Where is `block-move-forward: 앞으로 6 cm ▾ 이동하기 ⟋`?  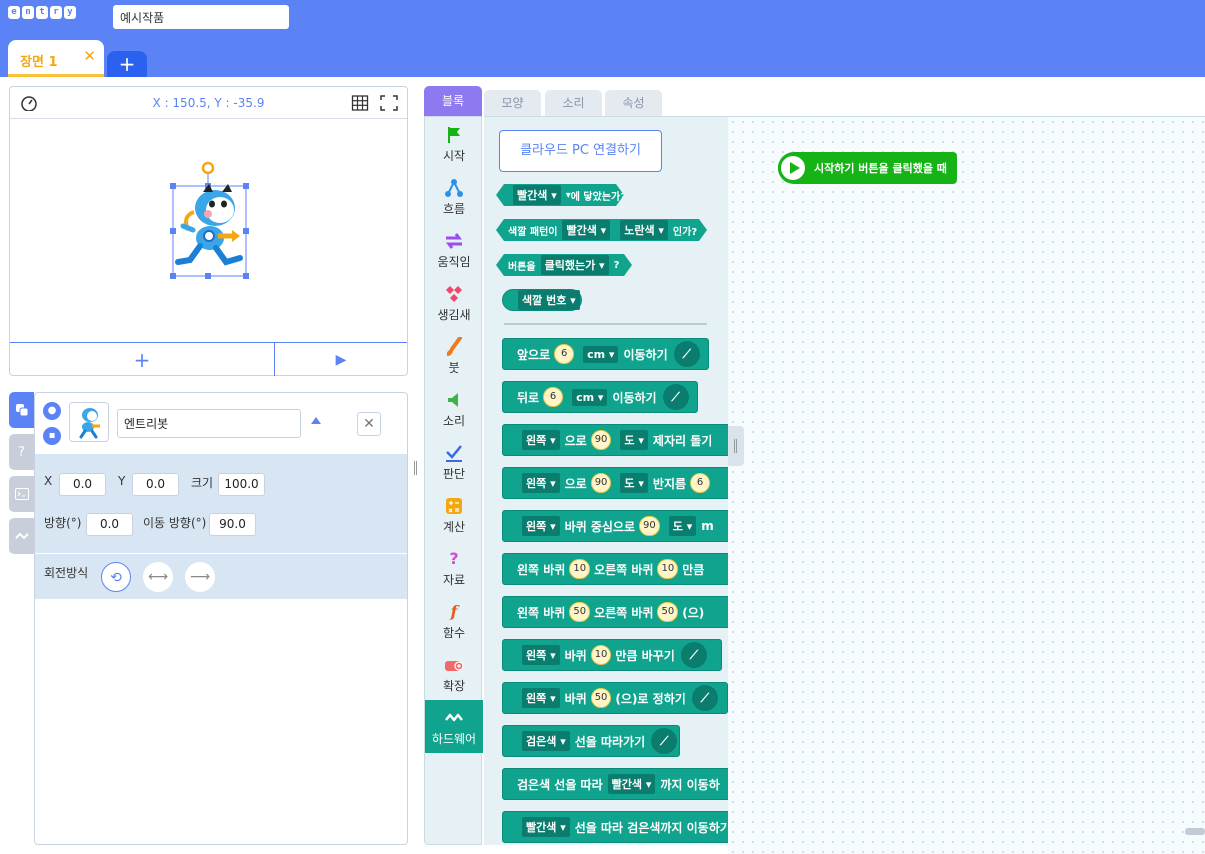 block-move-forward: 앞으로 6 cm ▾ 이동하기 ⟋ is located at coordinates (605, 354).